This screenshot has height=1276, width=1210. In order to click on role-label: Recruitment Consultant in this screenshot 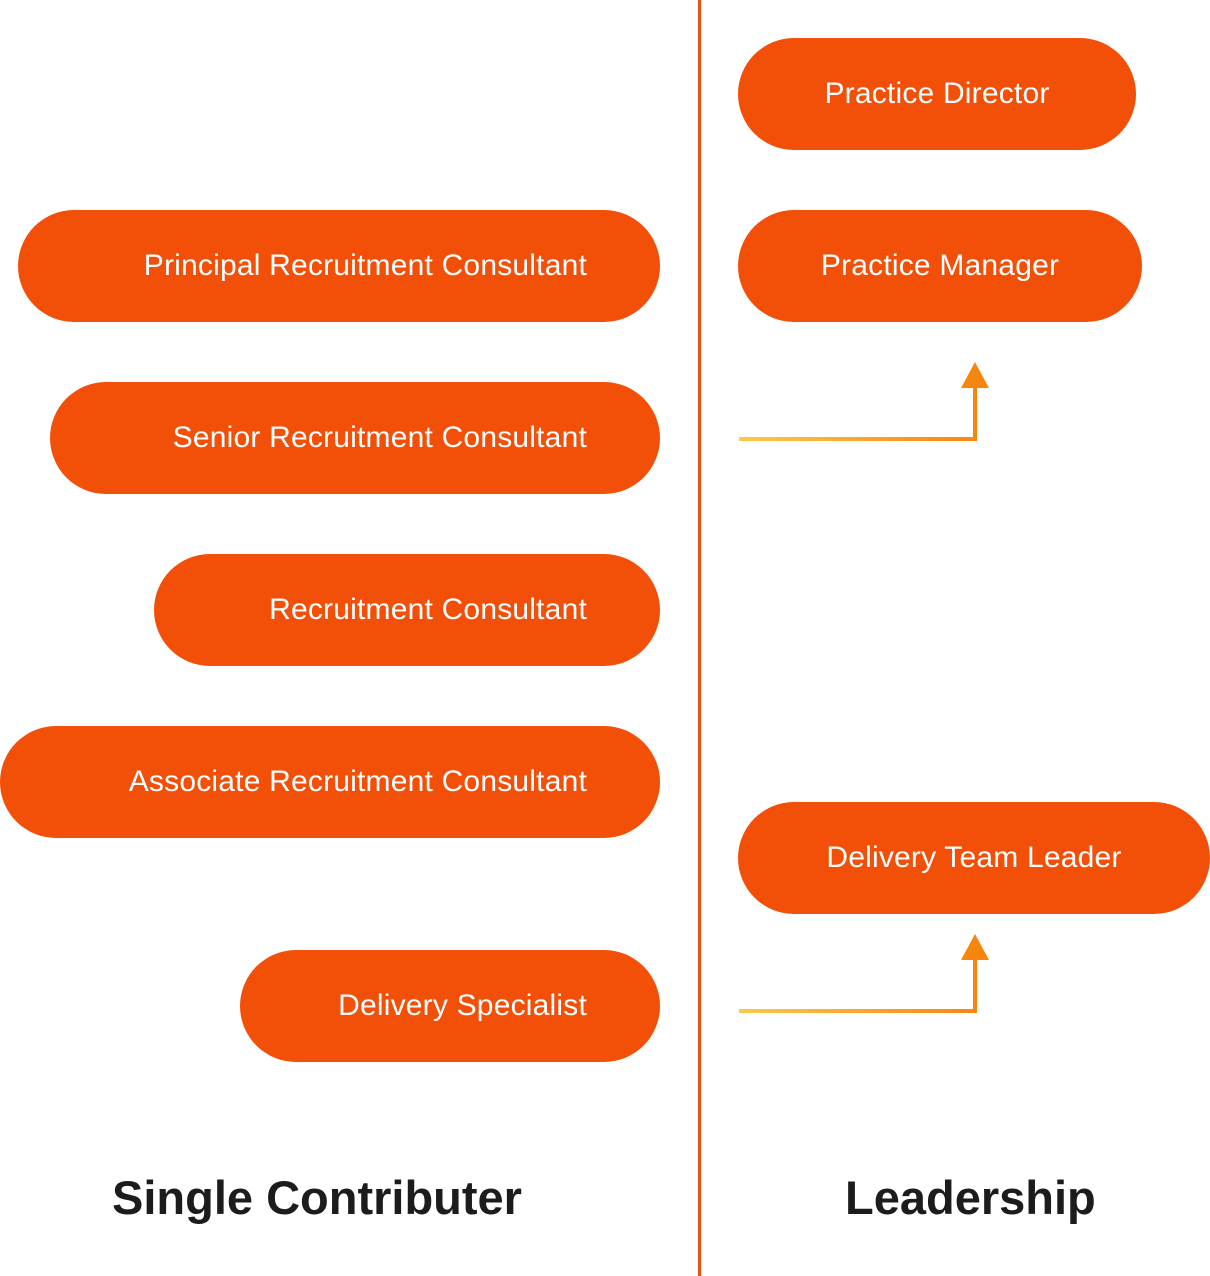, I will do `click(428, 609)`.